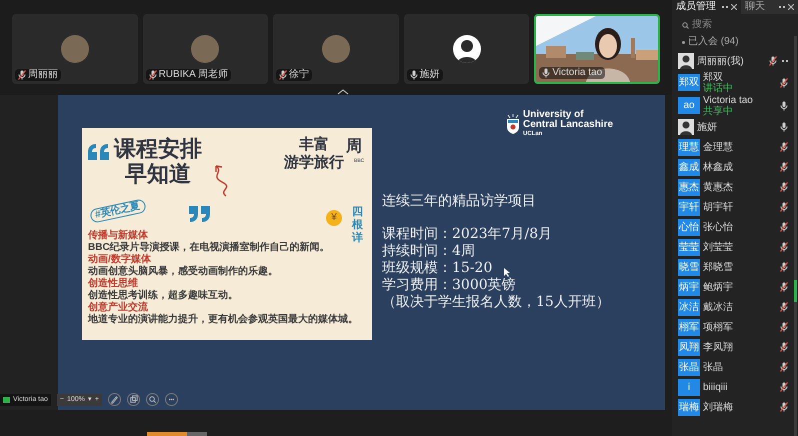 The image size is (798, 436). I want to click on avatar: 理慧, so click(689, 147).